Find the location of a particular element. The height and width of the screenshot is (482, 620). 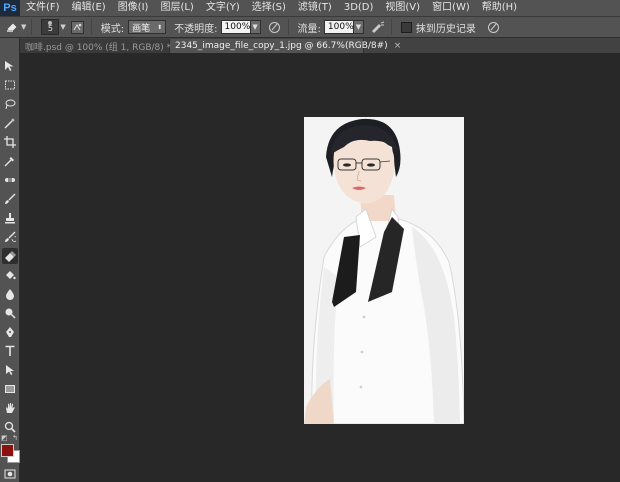

brush-size-box: 5 is located at coordinates (50, 27).